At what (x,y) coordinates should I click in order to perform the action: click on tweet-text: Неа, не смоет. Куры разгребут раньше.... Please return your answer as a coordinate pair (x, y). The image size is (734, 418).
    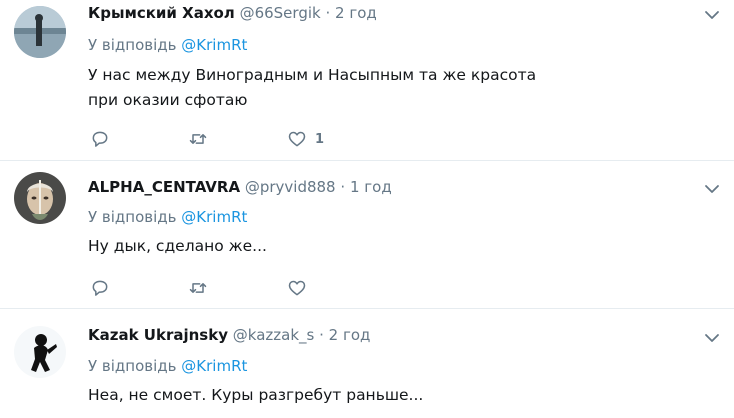
    Looking at the image, I should click on (255, 395).